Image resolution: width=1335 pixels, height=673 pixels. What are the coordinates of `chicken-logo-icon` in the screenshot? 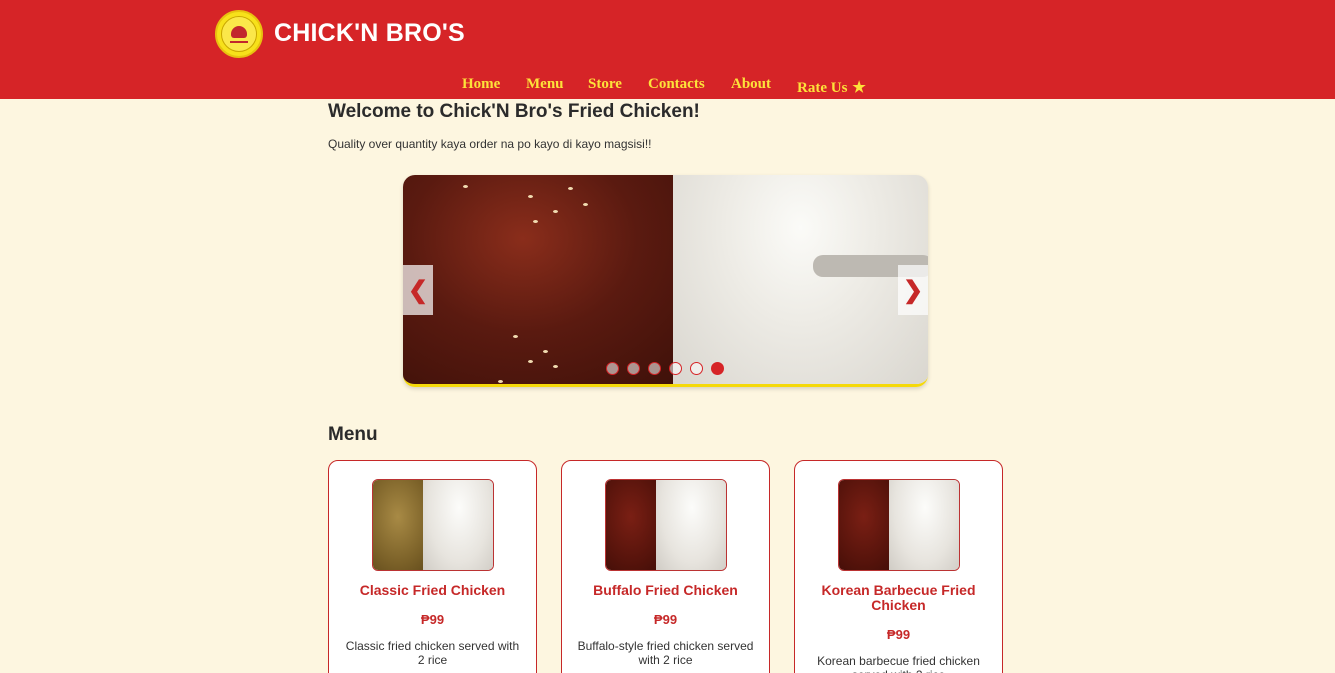 It's located at (239, 34).